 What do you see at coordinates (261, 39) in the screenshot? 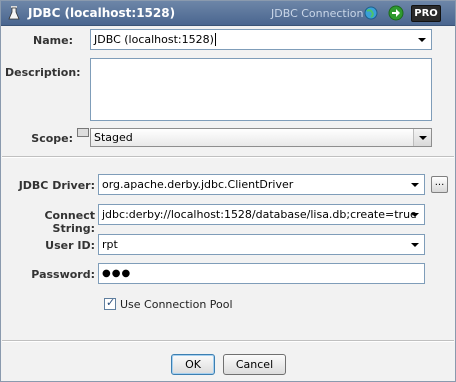
I see `name-field: JDBC (localhost:1528)` at bounding box center [261, 39].